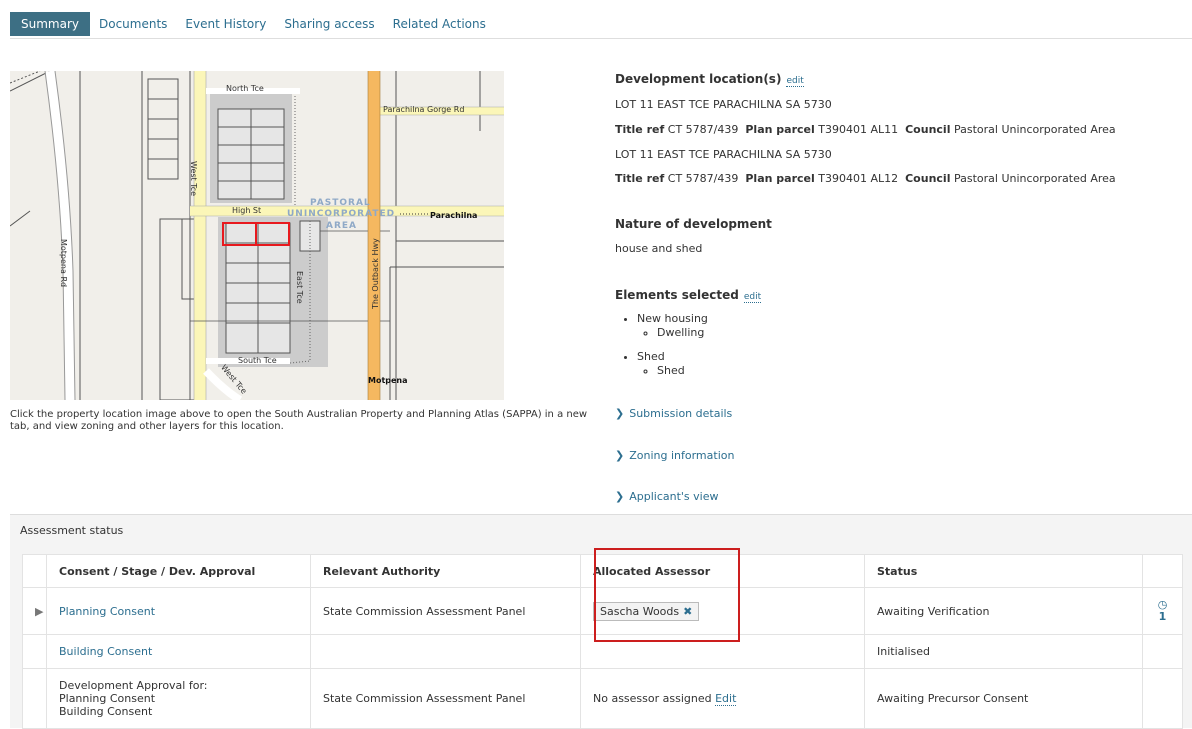 This screenshot has width=1192, height=729. What do you see at coordinates (375, 273) in the screenshot?
I see `map-label-the-outback-hwy: The Outback Hwy` at bounding box center [375, 273].